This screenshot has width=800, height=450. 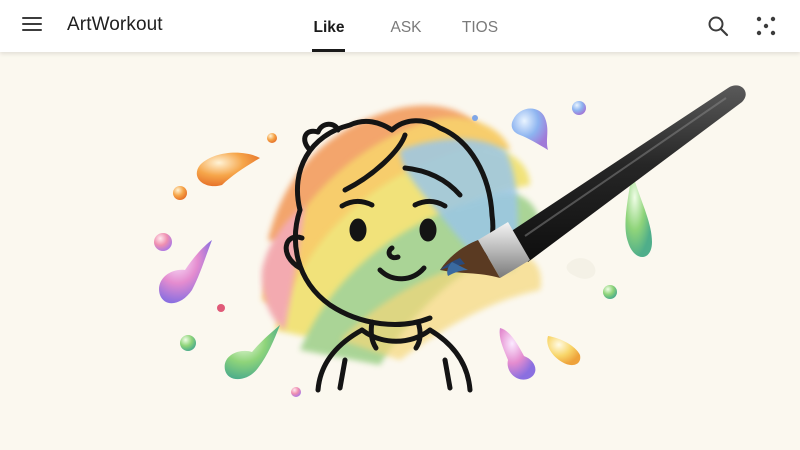 I want to click on active-tab-indicator, so click(x=328, y=50).